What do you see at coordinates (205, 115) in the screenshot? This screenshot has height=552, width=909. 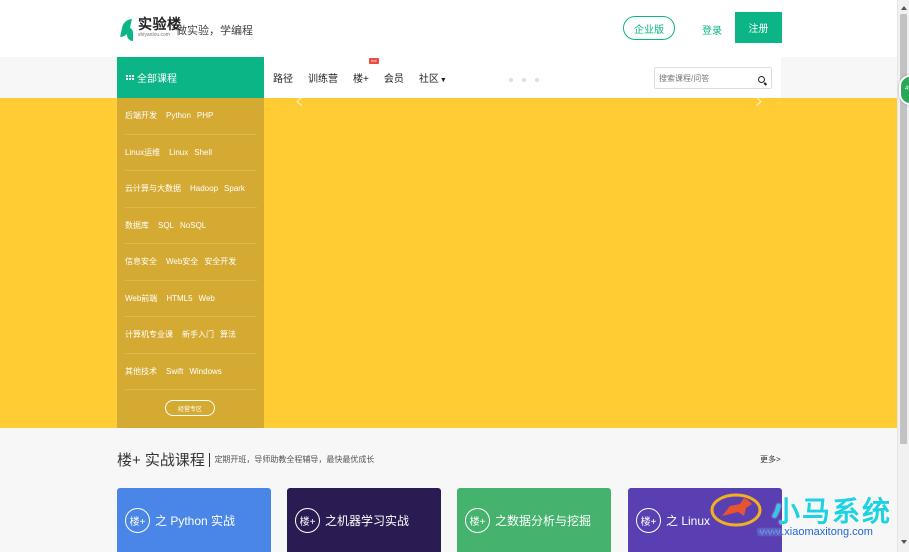 I see `category-sub: PHP` at bounding box center [205, 115].